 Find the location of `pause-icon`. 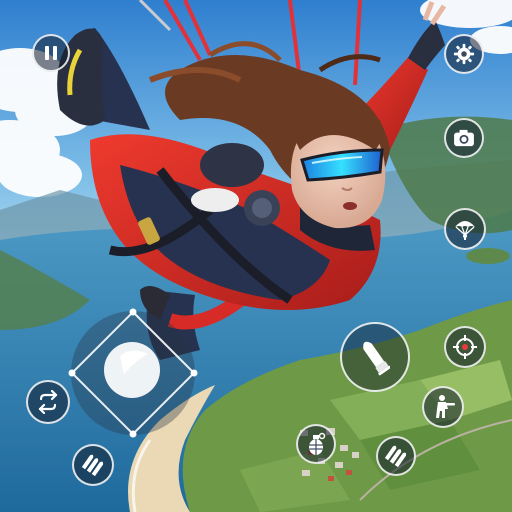

pause-icon is located at coordinates (51, 53).